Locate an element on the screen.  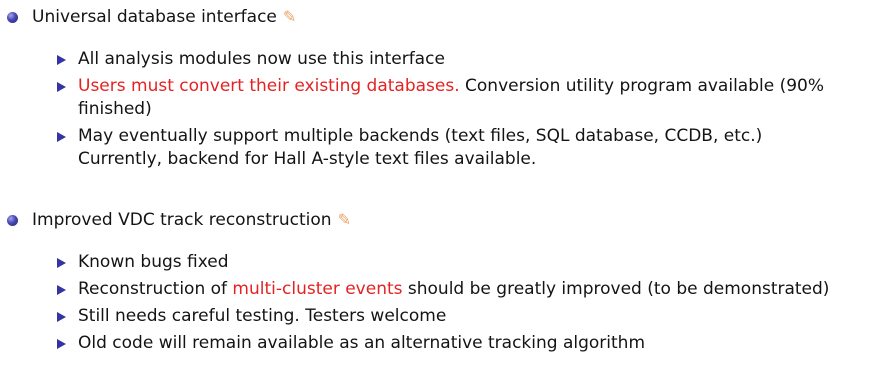
list-item-text: Reconstruction of is located at coordinates (155, 289).